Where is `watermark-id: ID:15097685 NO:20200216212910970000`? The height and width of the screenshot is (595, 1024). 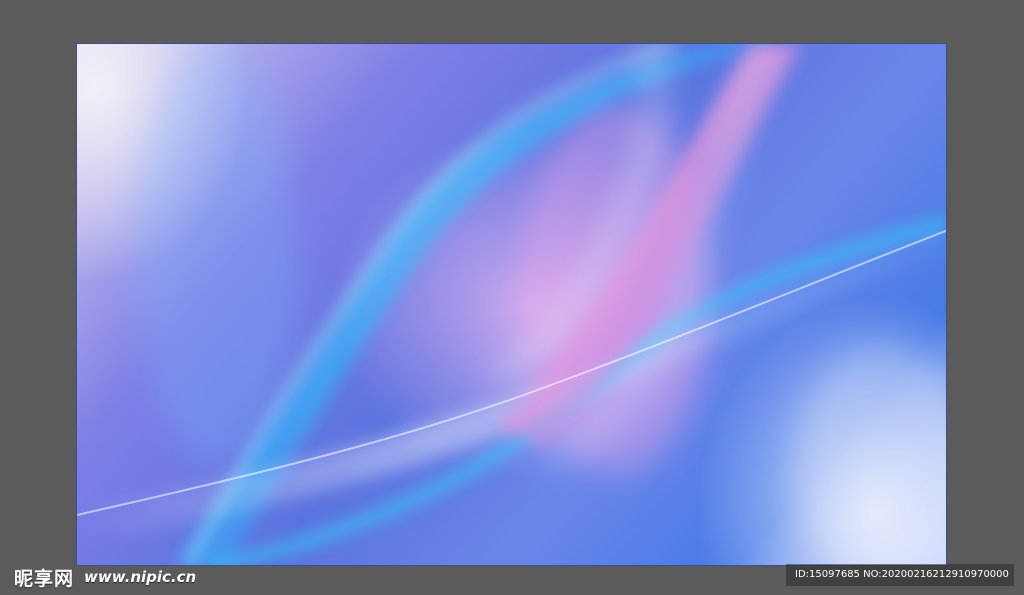
watermark-id: ID:15097685 NO:20200216212910970000 is located at coordinates (900, 575).